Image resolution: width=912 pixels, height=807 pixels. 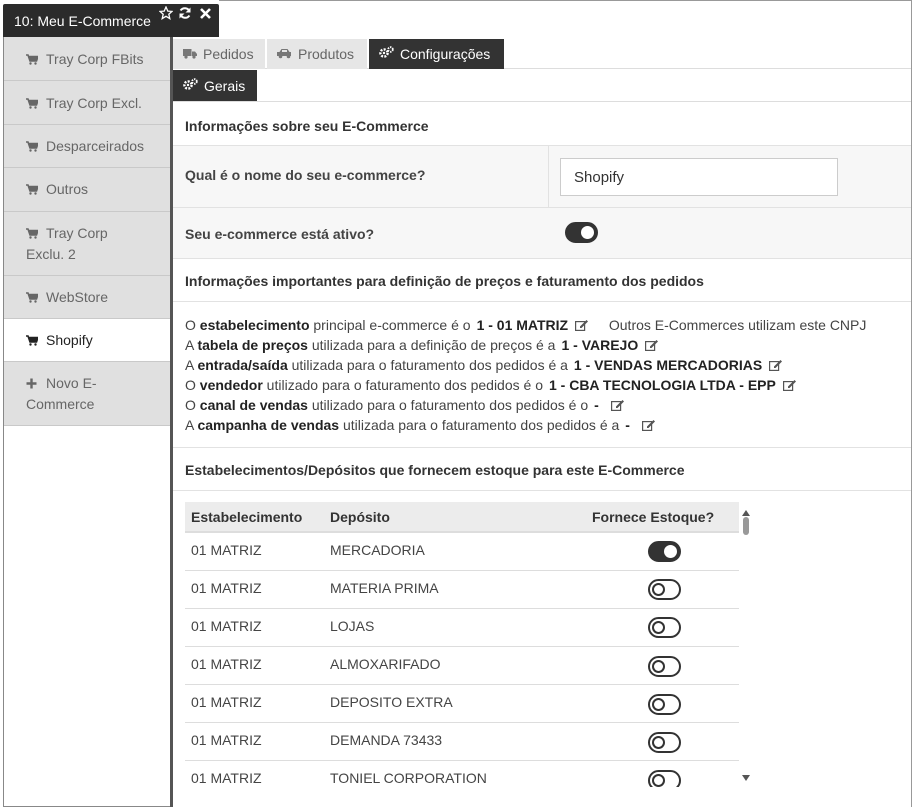 I want to click on table-row: 01 MATRIZ MERCADORIA, so click(x=462, y=552).